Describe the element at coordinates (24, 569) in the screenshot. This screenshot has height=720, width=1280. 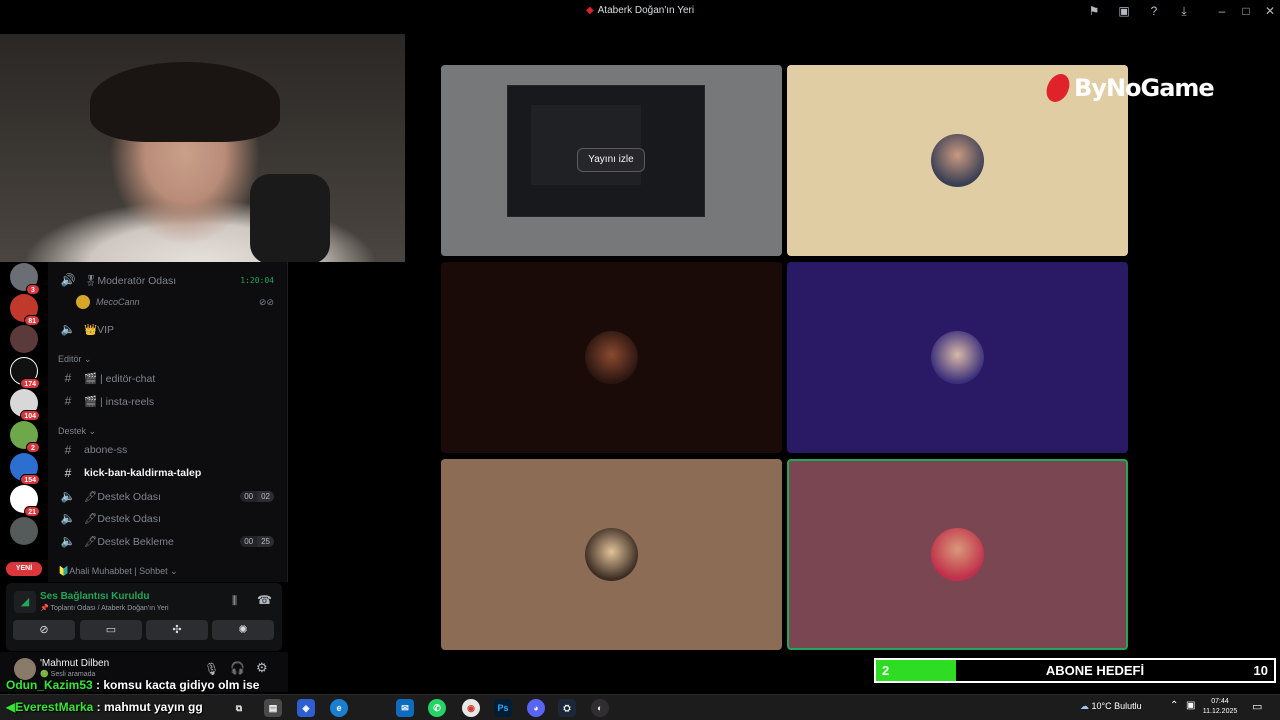
I see `new-badge: YENİ` at that location.